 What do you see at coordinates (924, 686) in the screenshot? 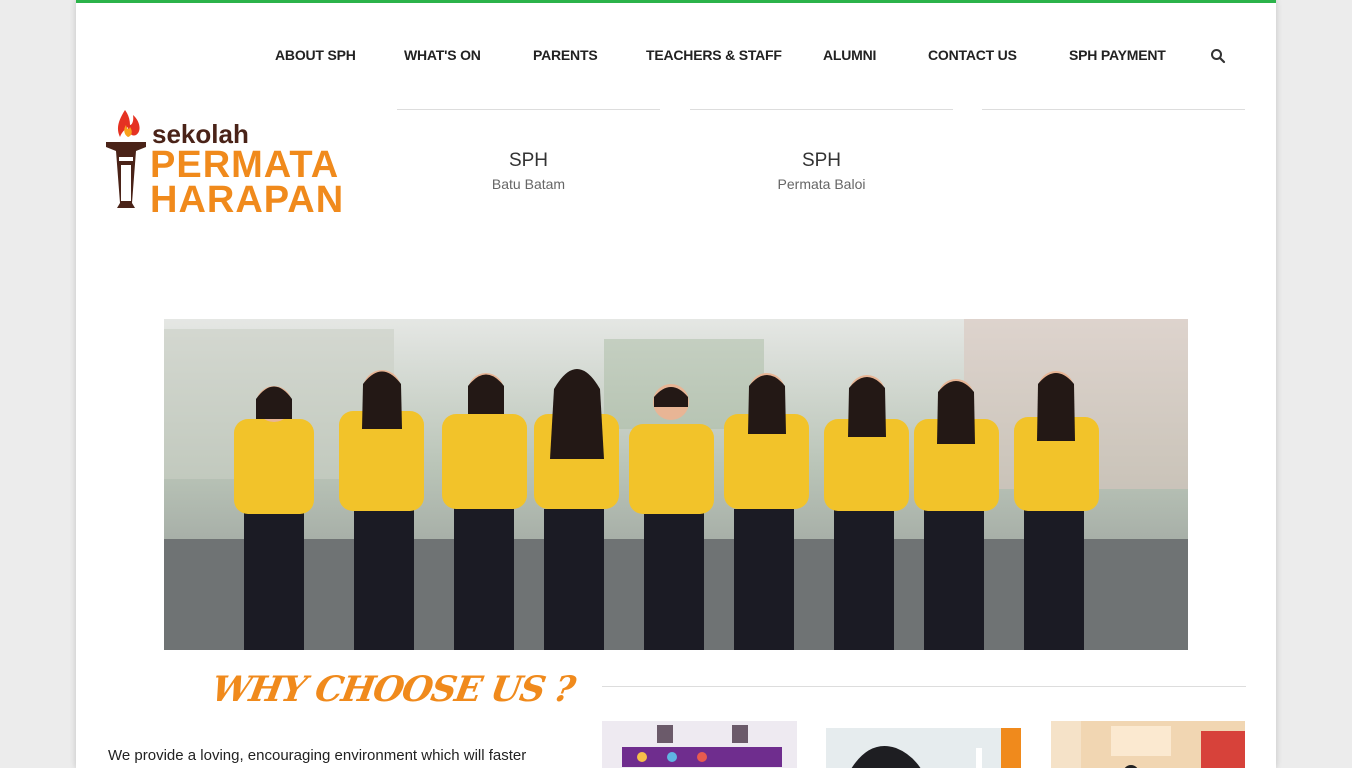
I see `section-divider` at bounding box center [924, 686].